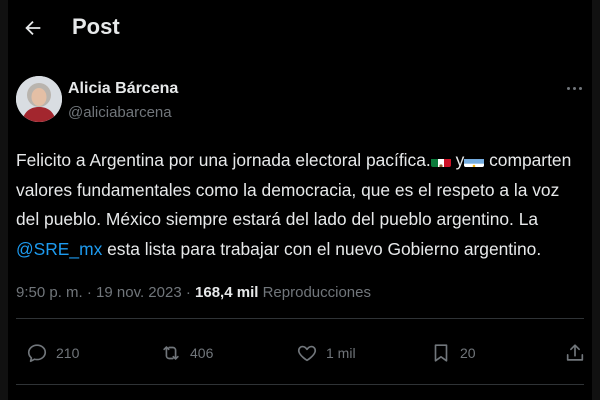  Describe the element at coordinates (226, 292) in the screenshot. I see `views-count: 168,4 mil` at that location.